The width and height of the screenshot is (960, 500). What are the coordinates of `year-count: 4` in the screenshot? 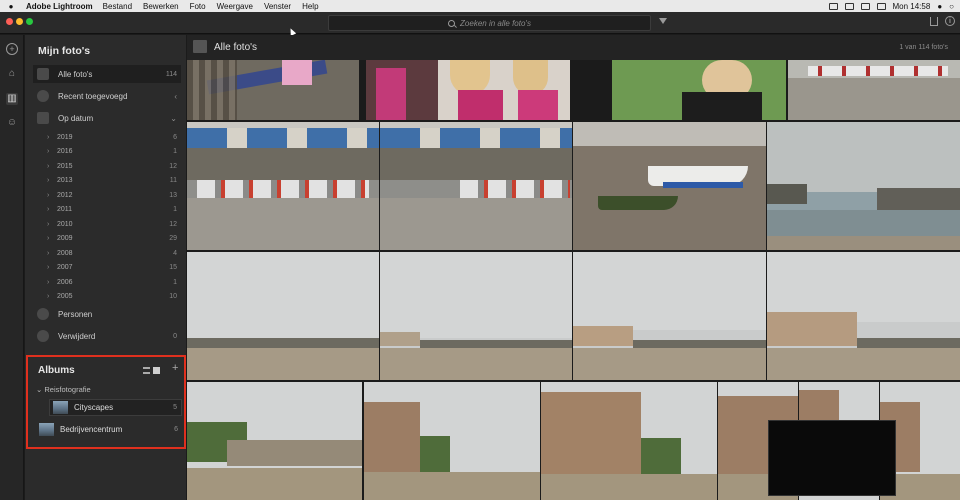 It's located at (175, 253).